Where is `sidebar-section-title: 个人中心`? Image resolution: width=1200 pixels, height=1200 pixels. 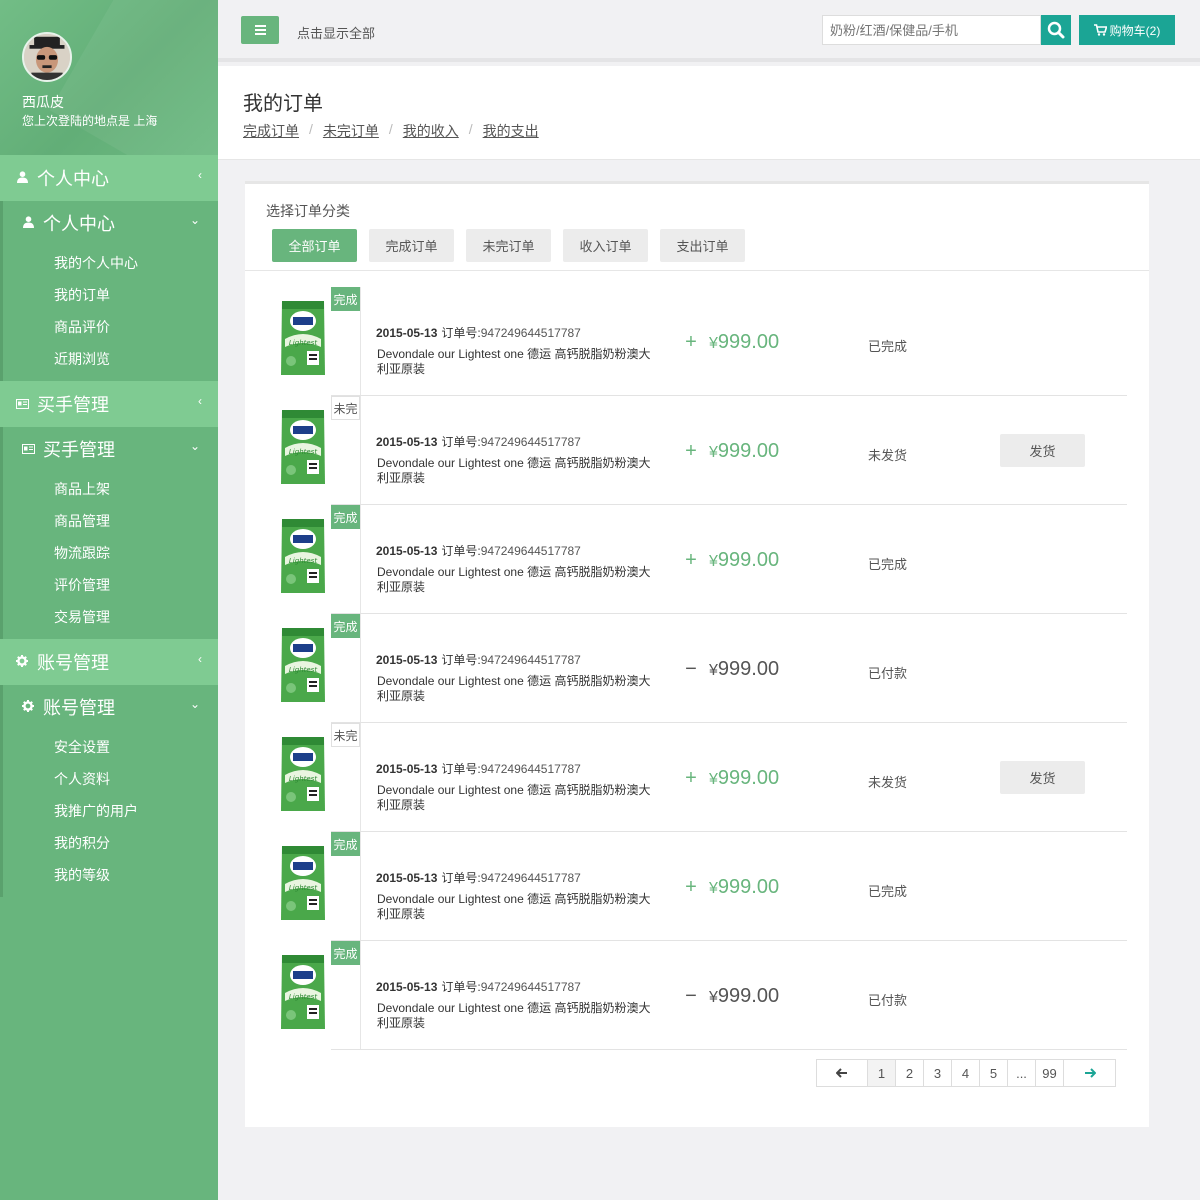
sidebar-section-title: 个人中心 is located at coordinates (73, 179).